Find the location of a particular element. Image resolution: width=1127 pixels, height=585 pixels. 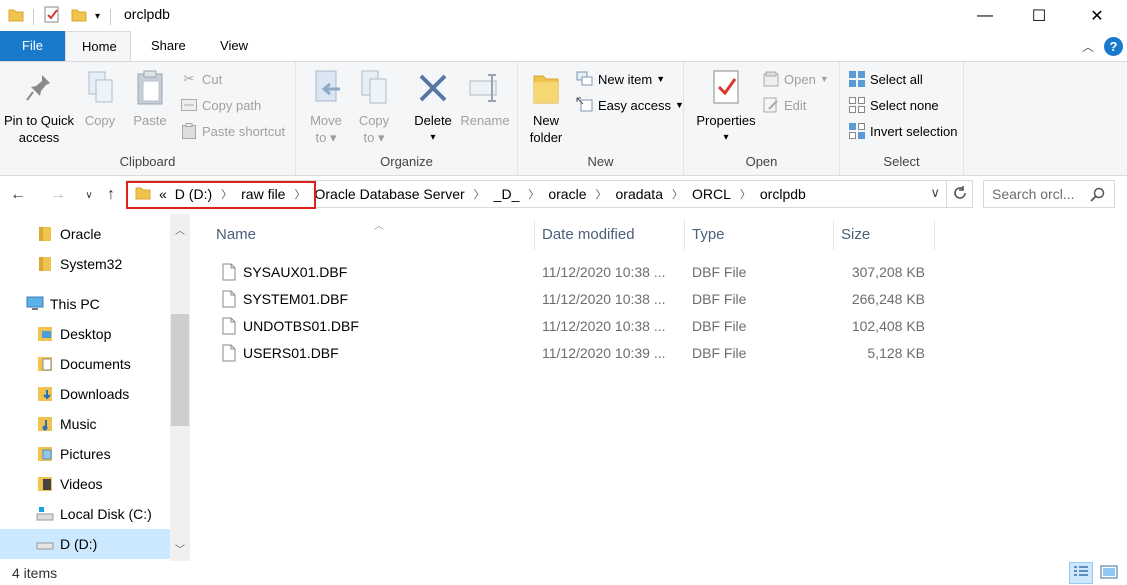

easy-access-button: Easy access ▼ is located at coordinates (630, 105).